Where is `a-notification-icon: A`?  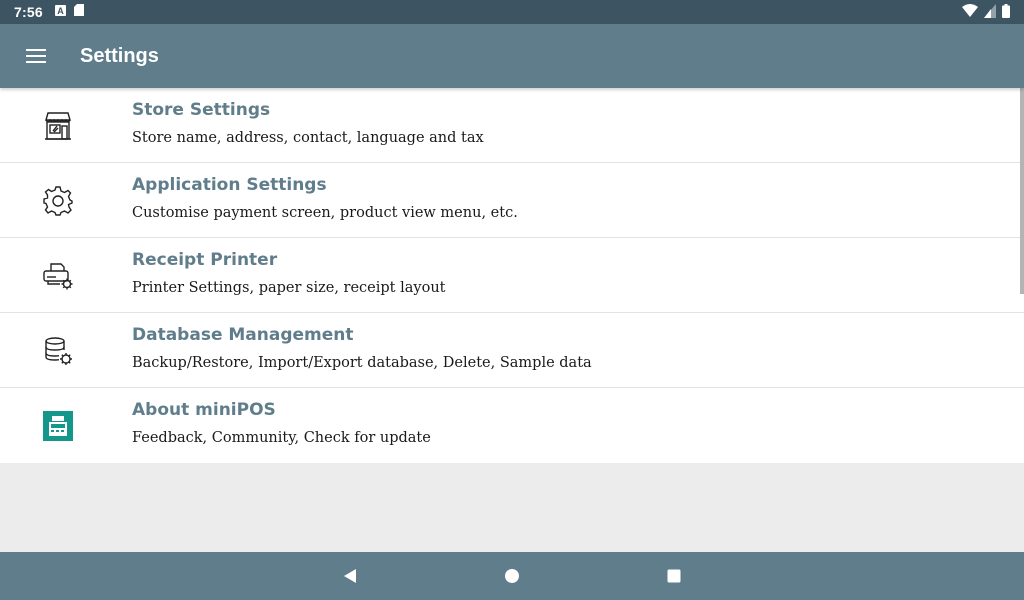 a-notification-icon: A is located at coordinates (60, 12).